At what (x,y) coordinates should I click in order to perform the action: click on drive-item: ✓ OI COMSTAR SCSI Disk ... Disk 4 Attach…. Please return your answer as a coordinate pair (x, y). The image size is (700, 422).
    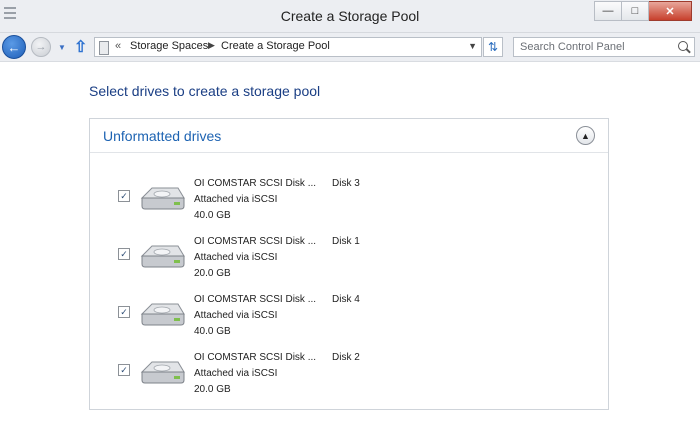
    Looking at the image, I should click on (328, 319).